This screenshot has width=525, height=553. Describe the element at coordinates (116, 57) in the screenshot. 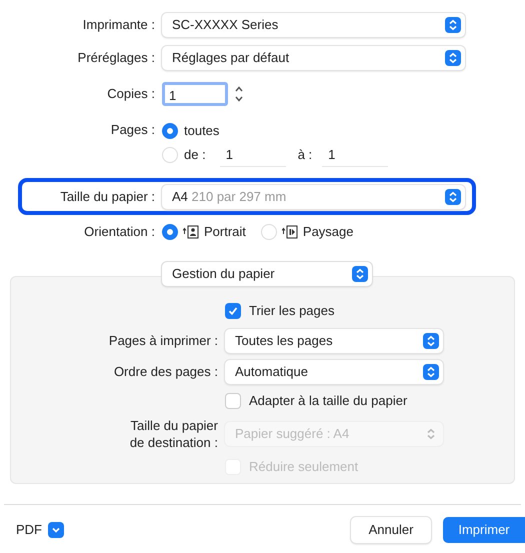

I see `field-label: Préréglages :` at that location.